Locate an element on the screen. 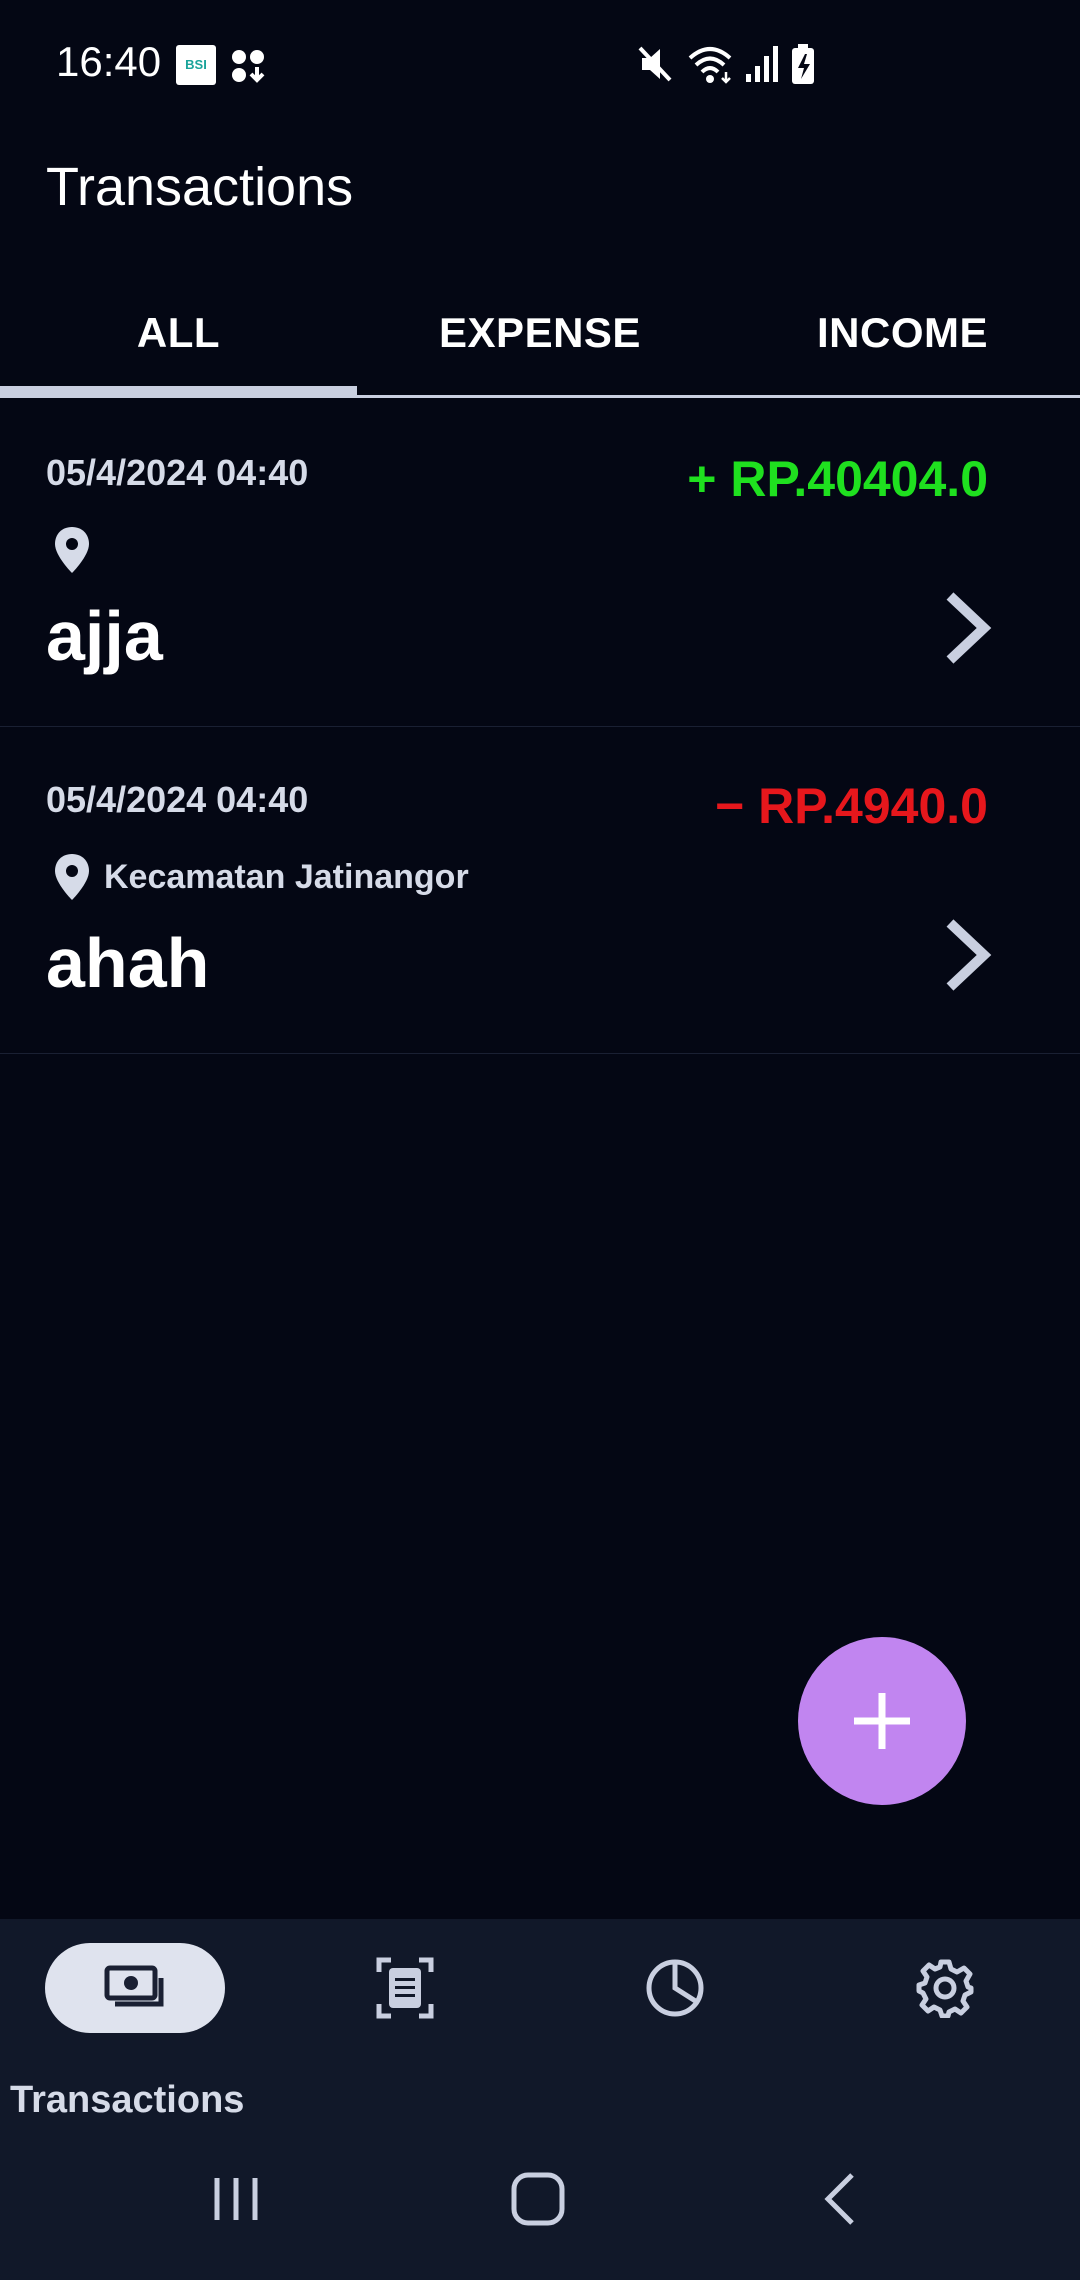  transaction-location is located at coordinates (78, 550).